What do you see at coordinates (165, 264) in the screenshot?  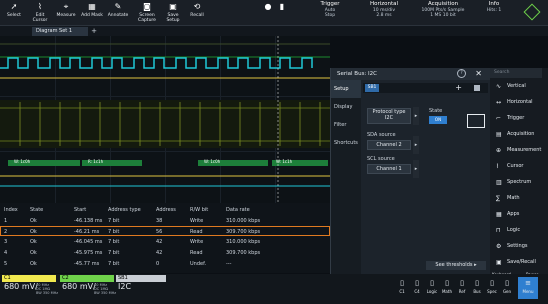 I see `table-row: 5 Ok -45.77 ms 7 bit 0 Undef. ---` at bounding box center [165, 264].